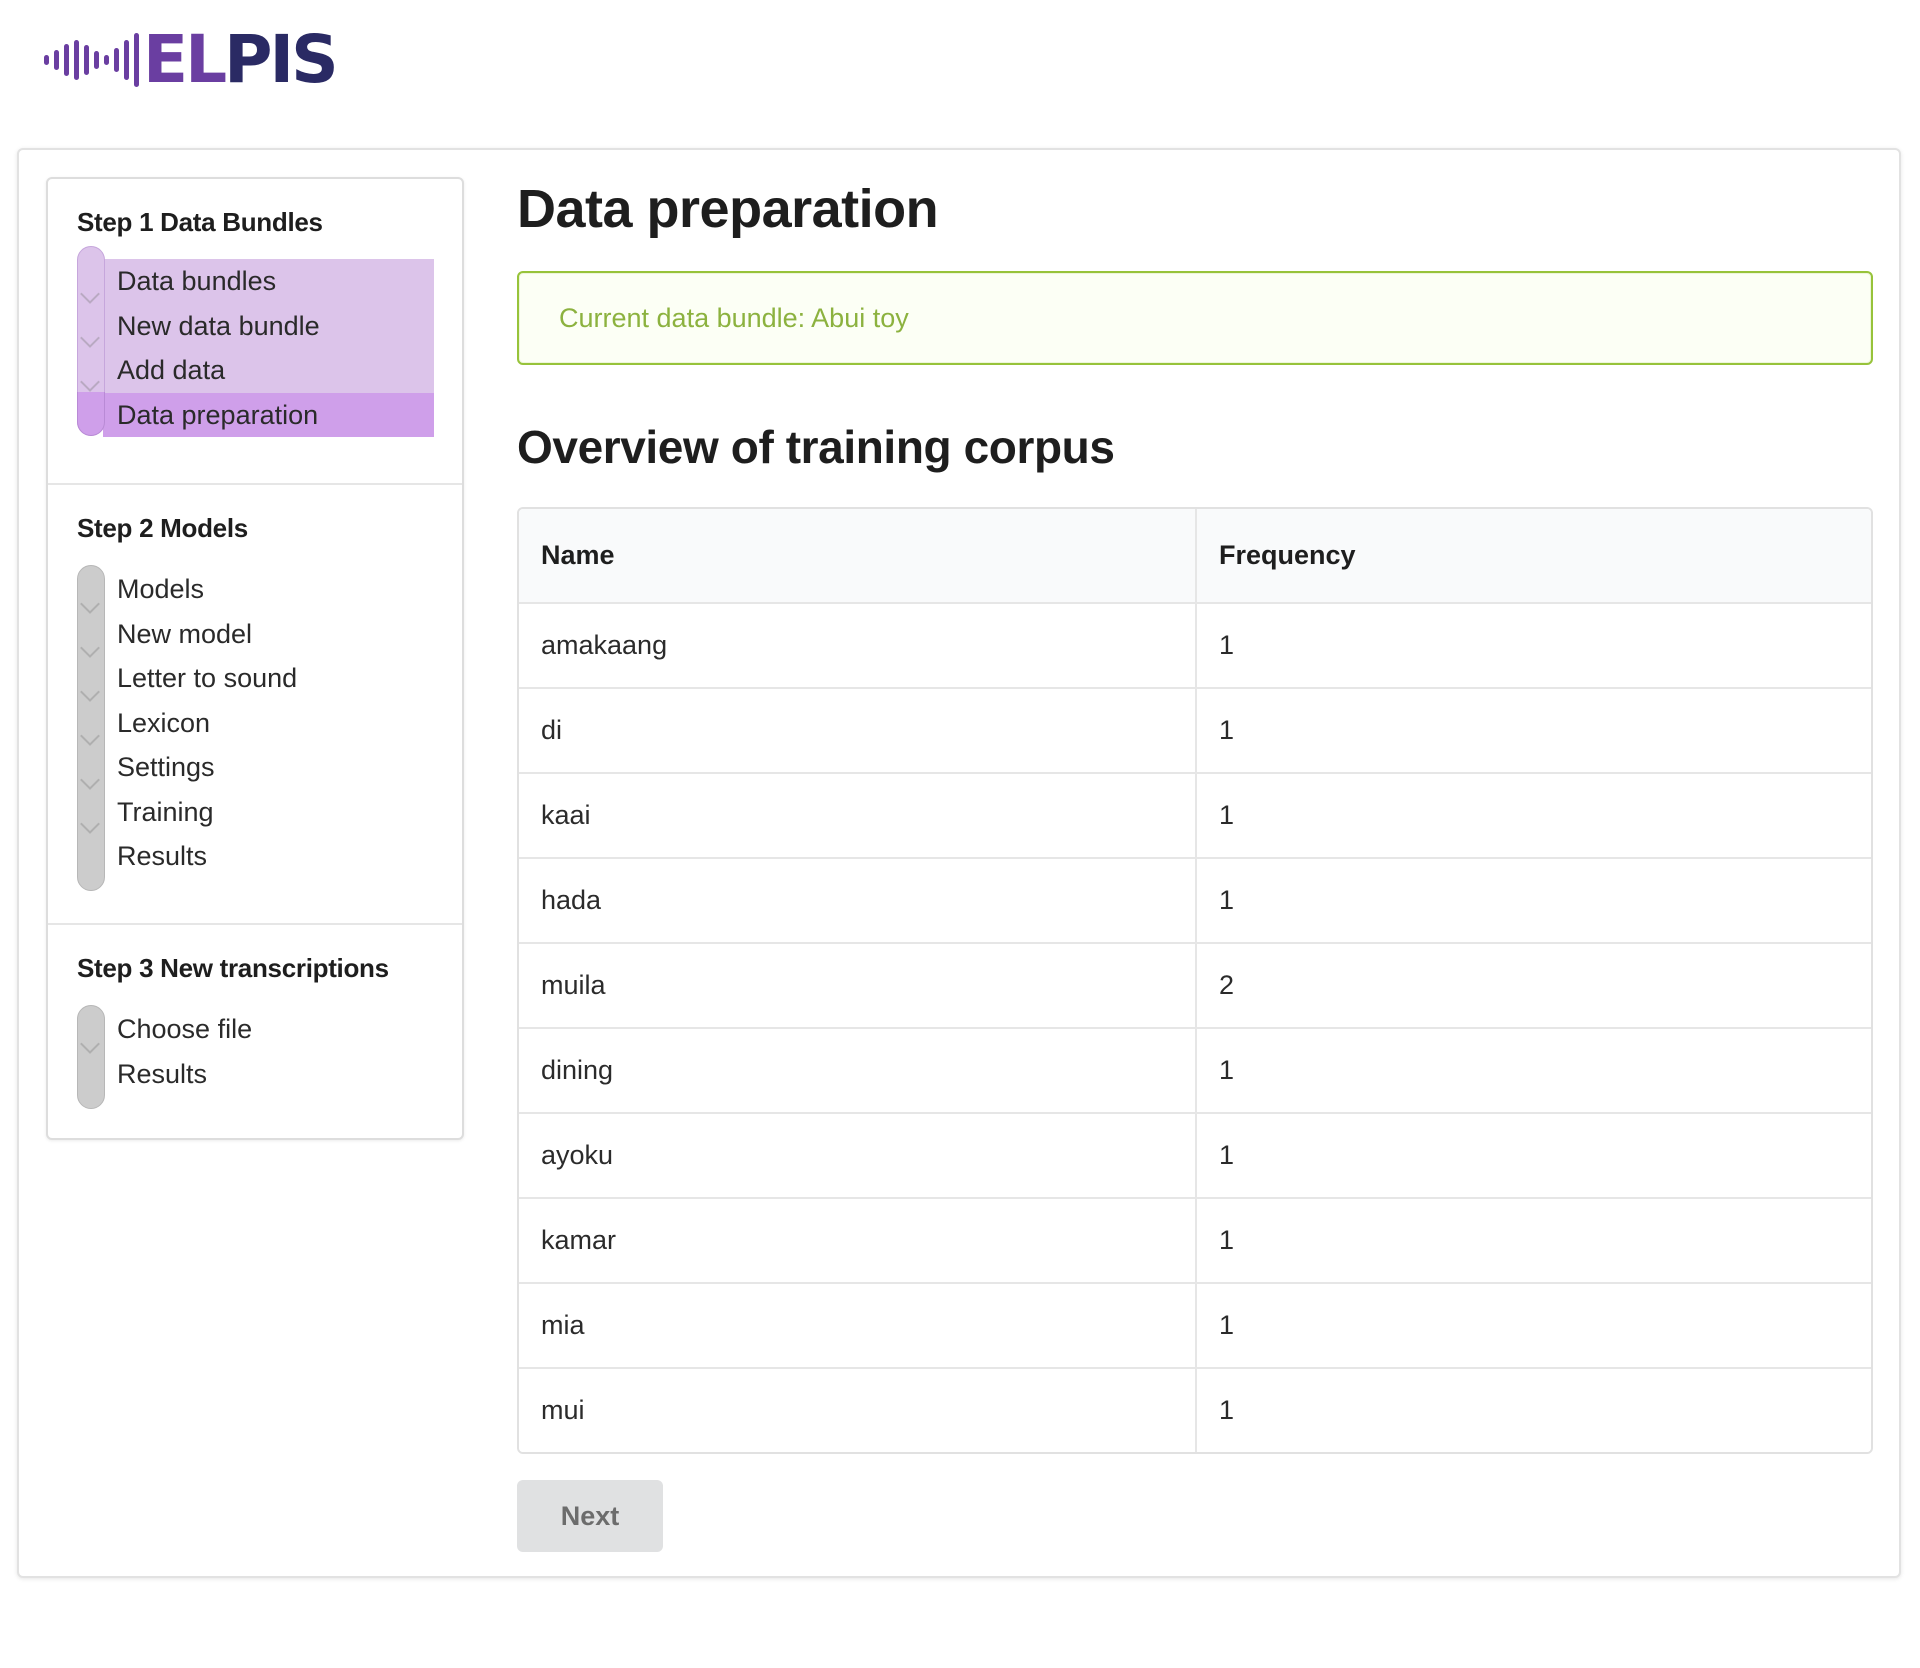 Image resolution: width=1920 pixels, height=1668 pixels. I want to click on table-row: kamar 1, so click(1195, 1239).